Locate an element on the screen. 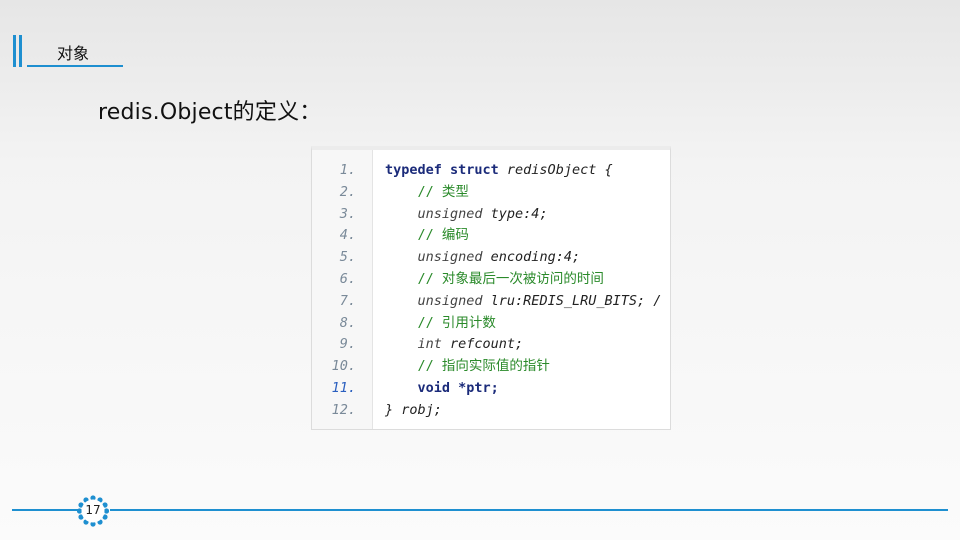 The height and width of the screenshot is (540, 960). line-number: 6. is located at coordinates (347, 279).